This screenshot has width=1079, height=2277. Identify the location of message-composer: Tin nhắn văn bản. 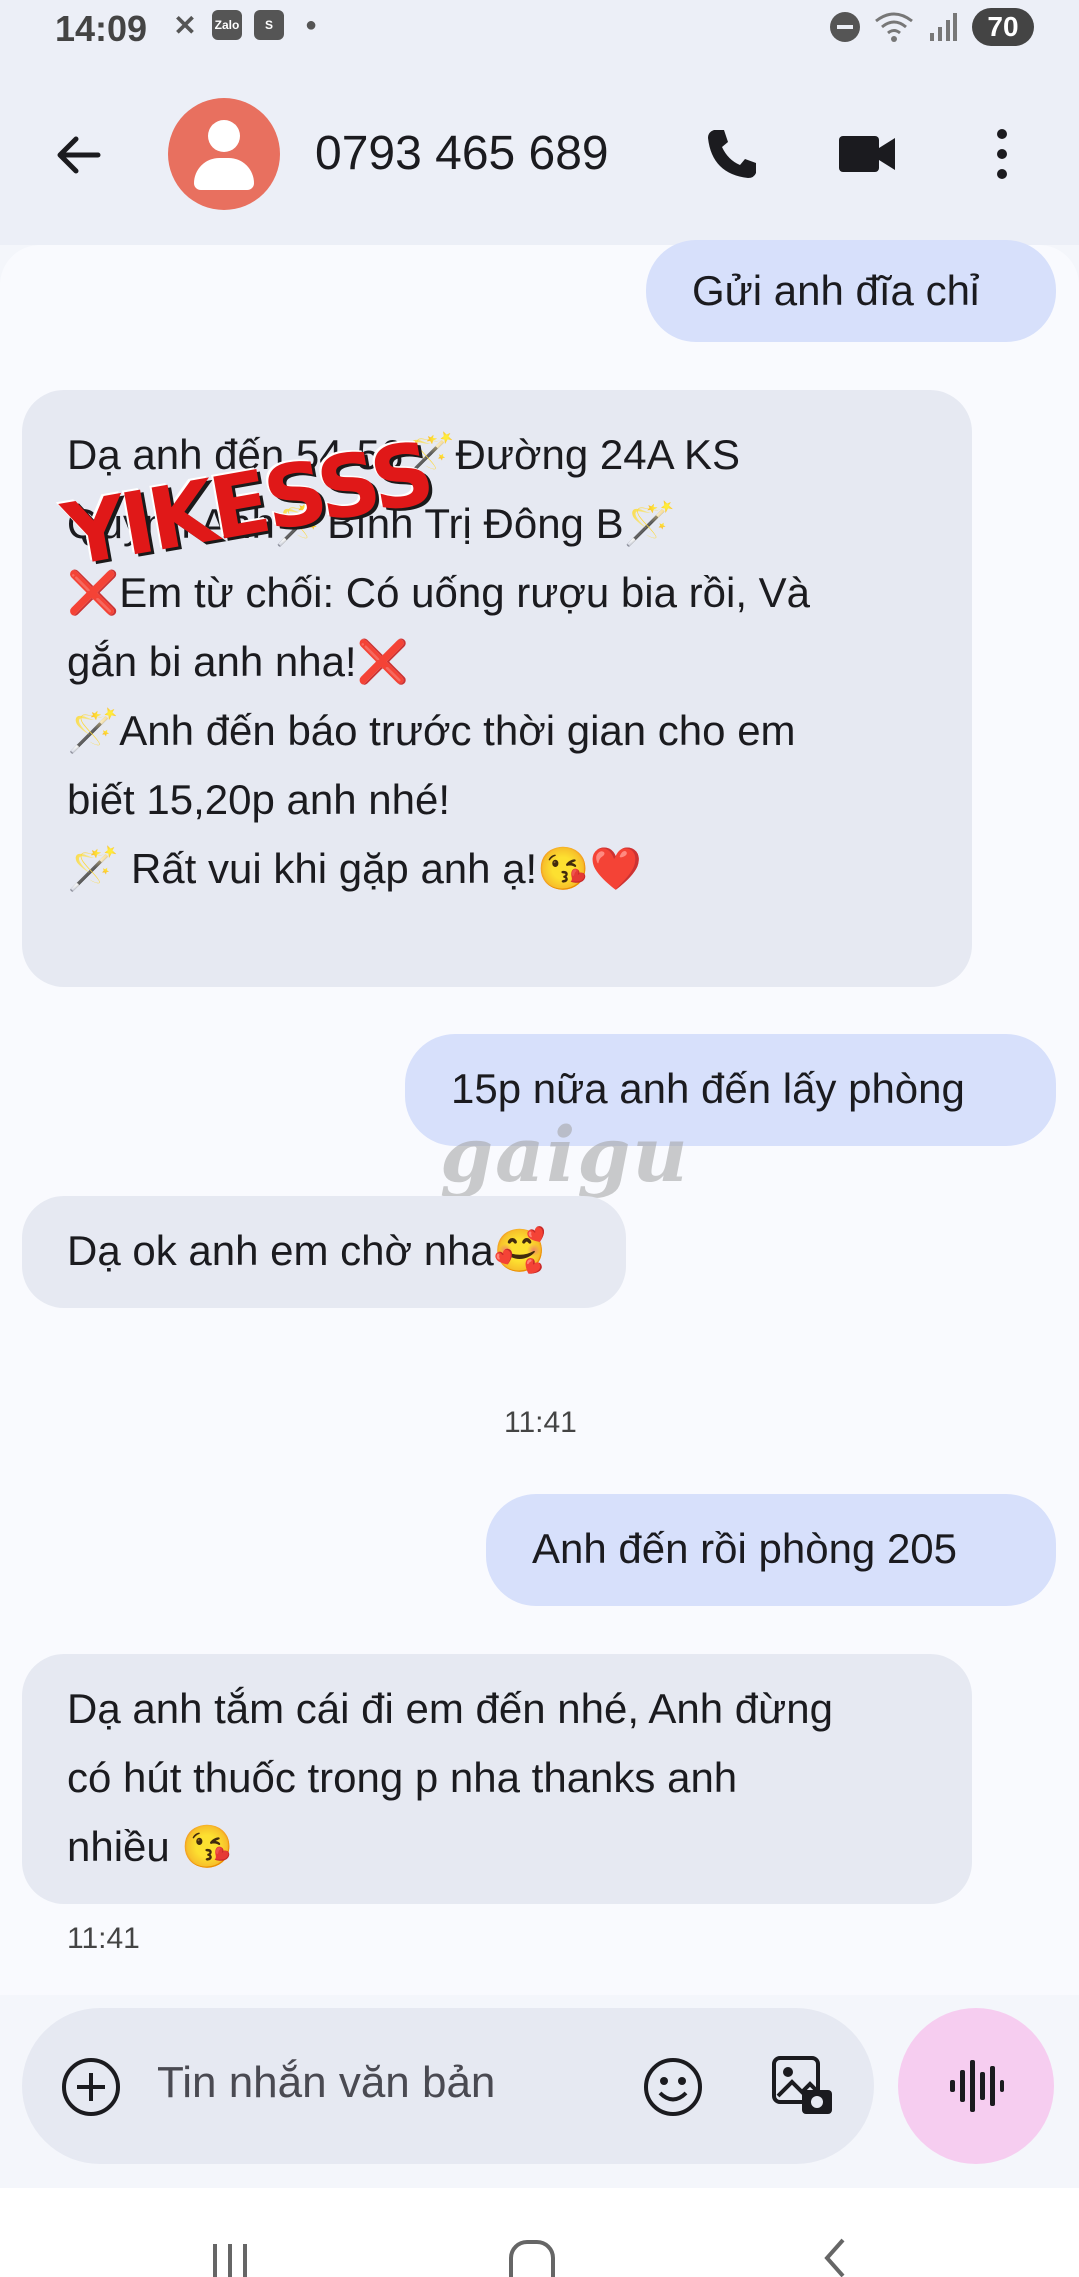
(448, 2086).